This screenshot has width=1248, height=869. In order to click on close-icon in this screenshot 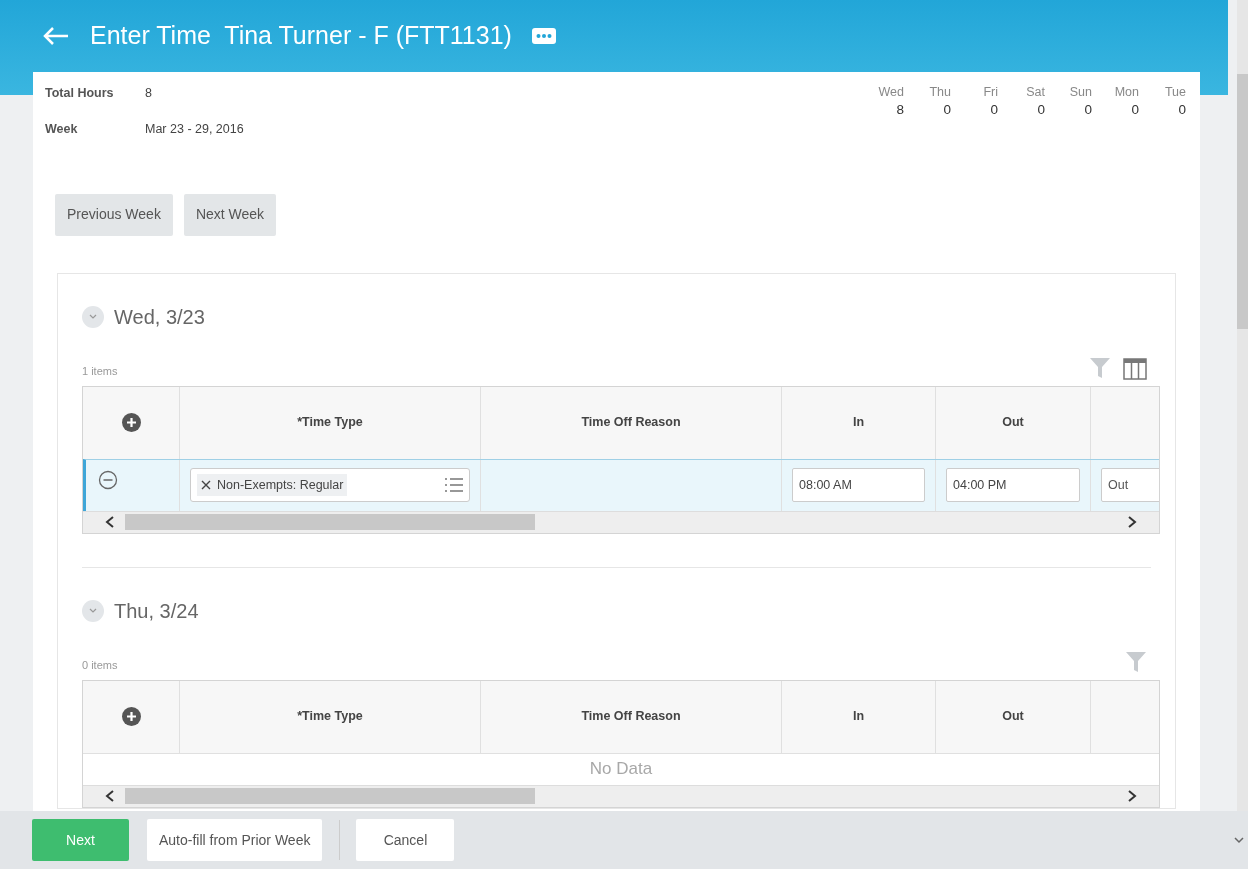, I will do `click(206, 485)`.